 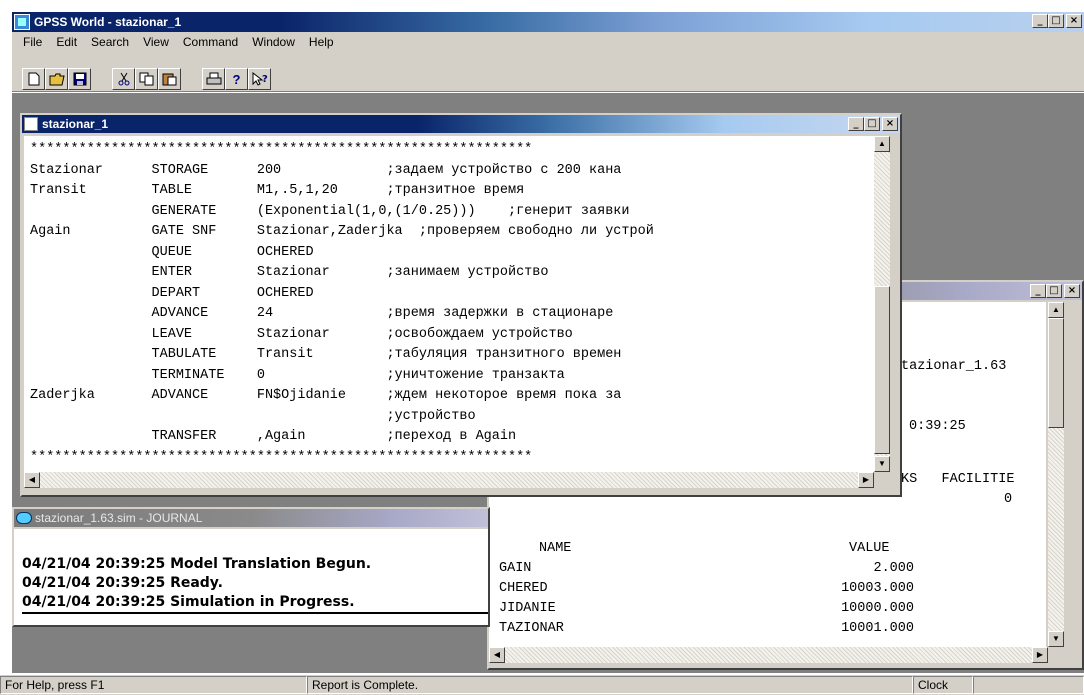 I want to click on editor-title-bar: stazionar_1 _ □ ×, so click(x=461, y=124).